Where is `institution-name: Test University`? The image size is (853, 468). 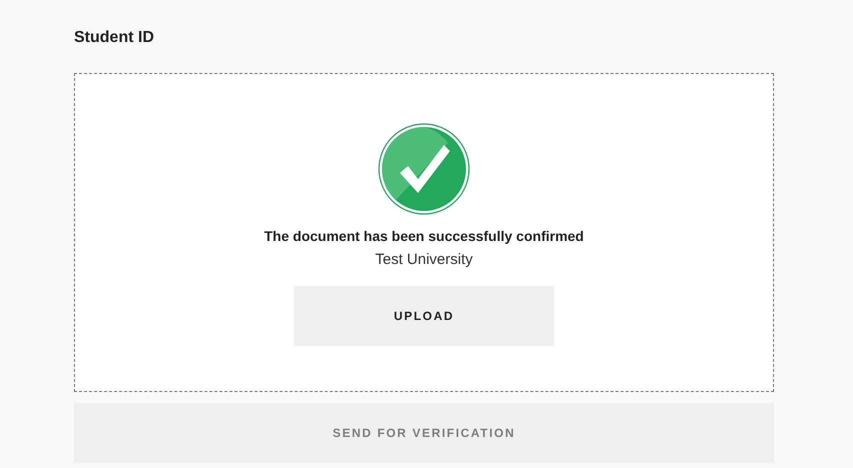 institution-name: Test University is located at coordinates (424, 259).